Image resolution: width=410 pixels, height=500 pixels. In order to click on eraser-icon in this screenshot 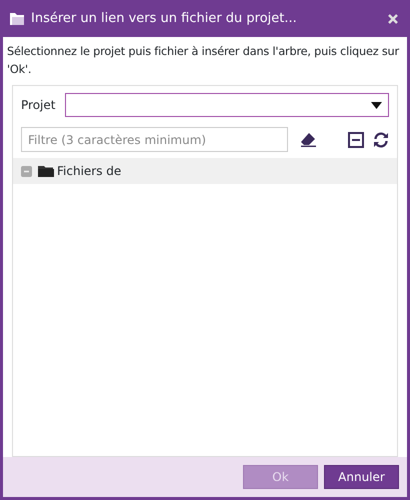, I will do `click(308, 139)`.